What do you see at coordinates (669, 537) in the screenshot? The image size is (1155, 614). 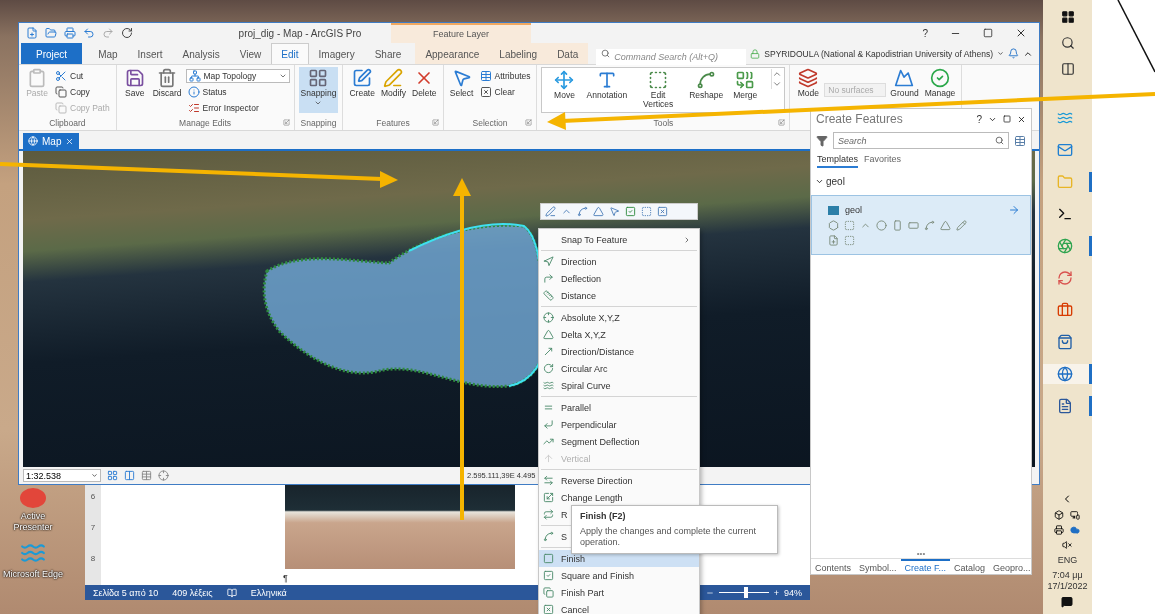 I see `tooltip-text: Apply the changes and complete the current operation.` at bounding box center [669, 537].